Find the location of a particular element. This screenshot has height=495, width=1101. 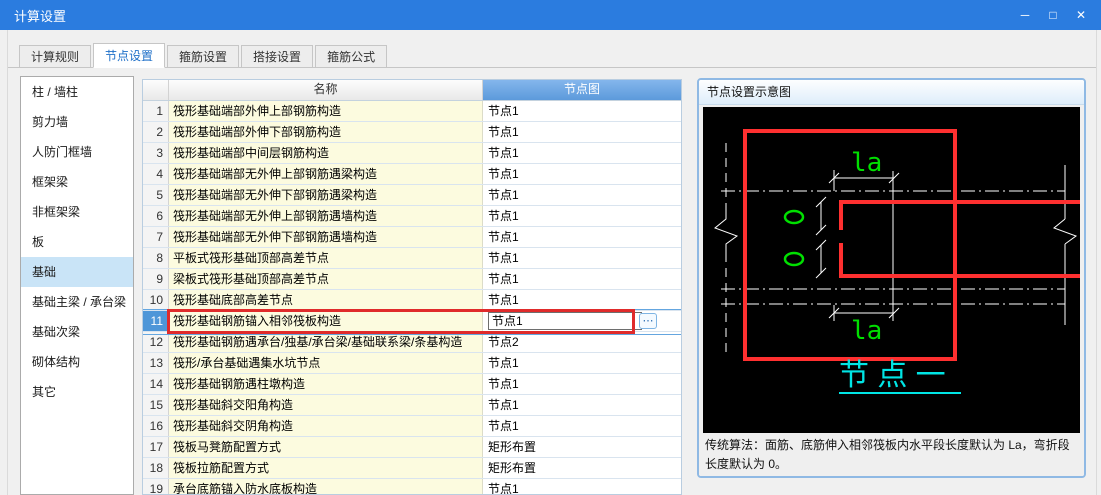

table-row: 19 承台底筋锚入防水底板构造 节点1 ⋯ is located at coordinates (412, 486).